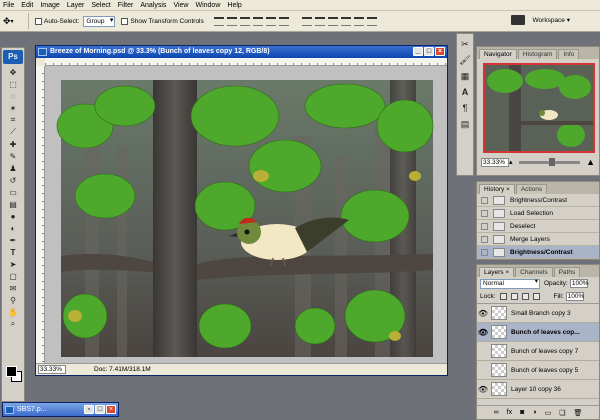 Image resolution: width=600 pixels, height=420 pixels. I want to click on auto-select-checkbox, so click(38, 21).